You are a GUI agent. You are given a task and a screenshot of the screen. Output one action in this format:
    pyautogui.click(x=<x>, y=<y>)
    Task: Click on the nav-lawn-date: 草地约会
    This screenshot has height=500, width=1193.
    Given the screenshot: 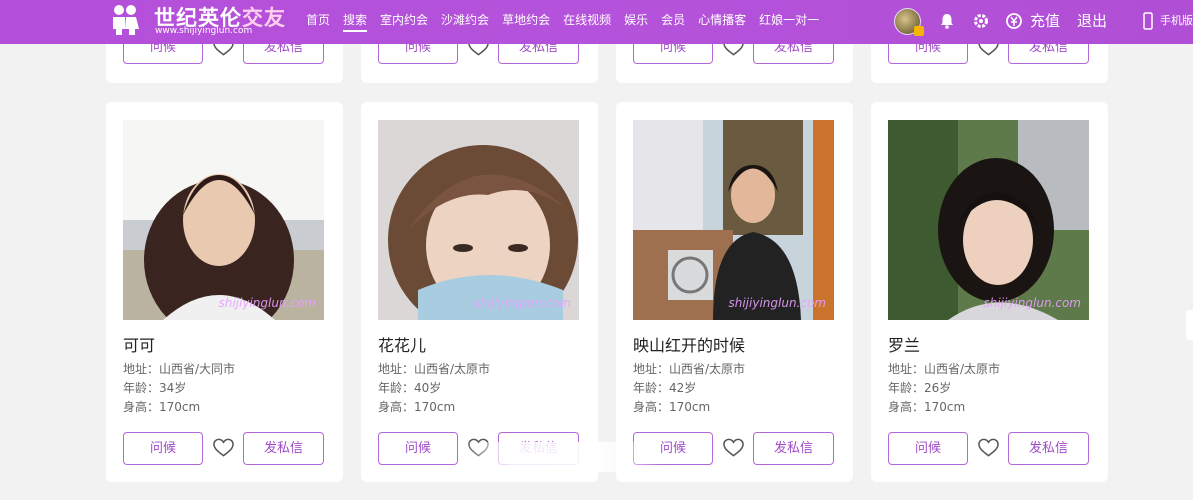 What is the action you would take?
    pyautogui.click(x=526, y=21)
    